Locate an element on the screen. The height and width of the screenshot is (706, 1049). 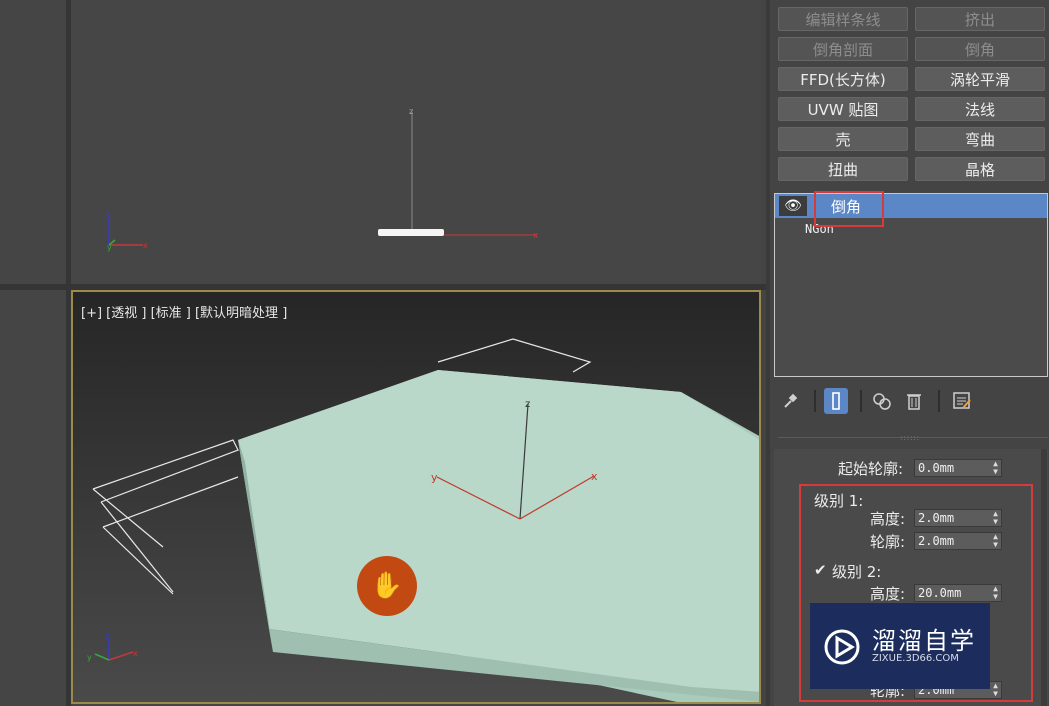
axis-tripod-perspective: z y x is located at coordinates (112, 647).